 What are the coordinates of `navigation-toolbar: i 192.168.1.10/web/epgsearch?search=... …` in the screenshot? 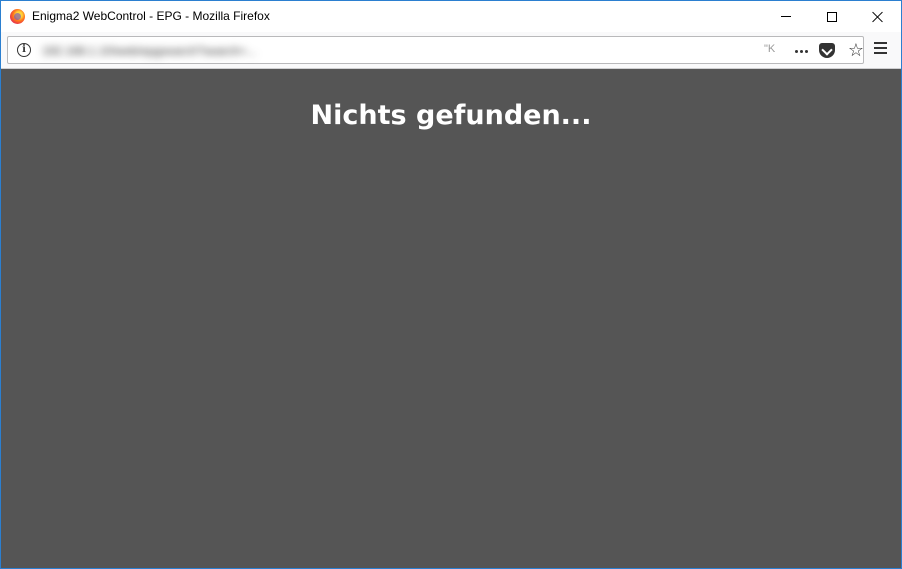 It's located at (451, 50).